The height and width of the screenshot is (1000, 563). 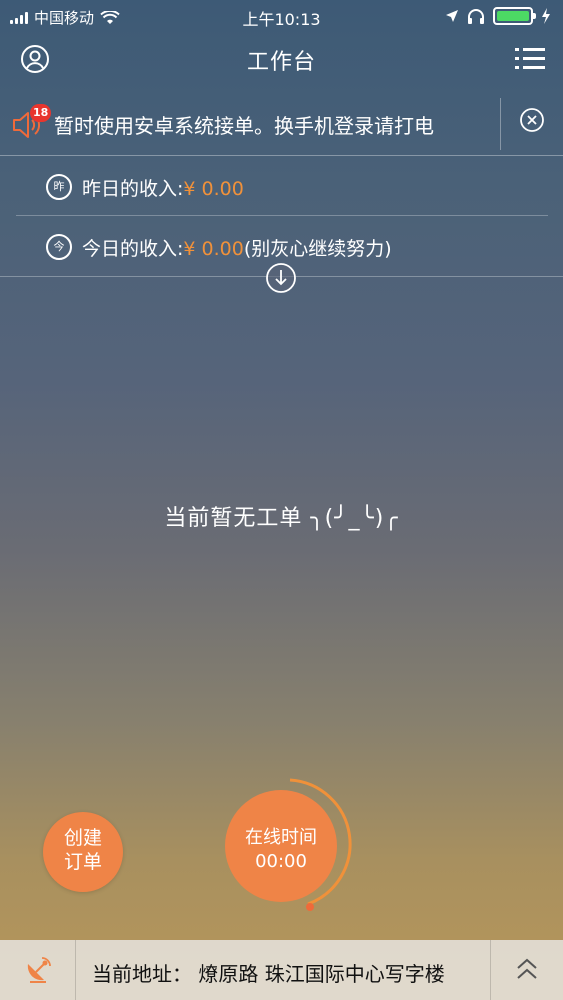 I want to click on yesterday-income-text: 昨日的收入:¥ 0.00, so click(x=163, y=187).